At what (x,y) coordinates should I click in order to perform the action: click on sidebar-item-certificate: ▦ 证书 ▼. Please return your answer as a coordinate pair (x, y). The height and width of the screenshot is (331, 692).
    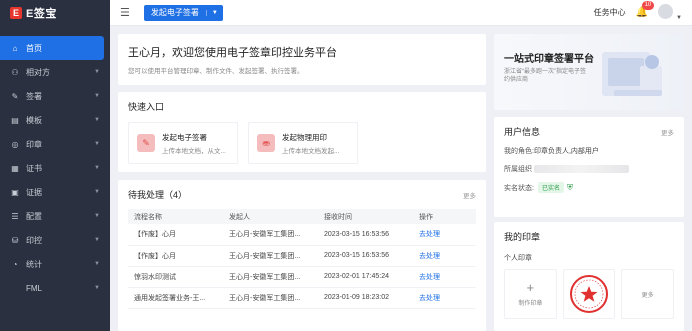
    Looking at the image, I should click on (55, 168).